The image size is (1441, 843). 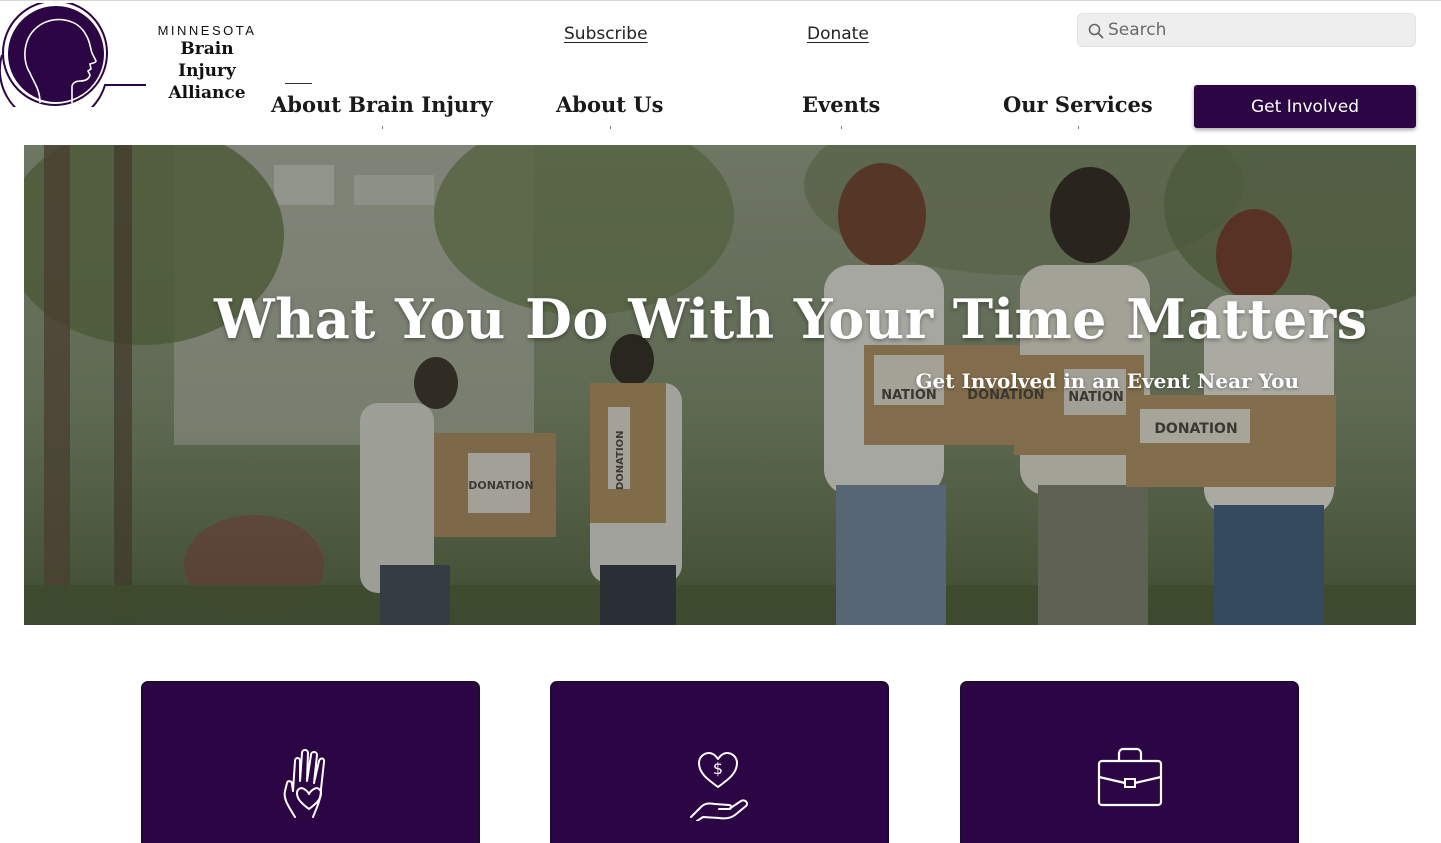 What do you see at coordinates (606, 34) in the screenshot?
I see `subscribe-link: Subscribe` at bounding box center [606, 34].